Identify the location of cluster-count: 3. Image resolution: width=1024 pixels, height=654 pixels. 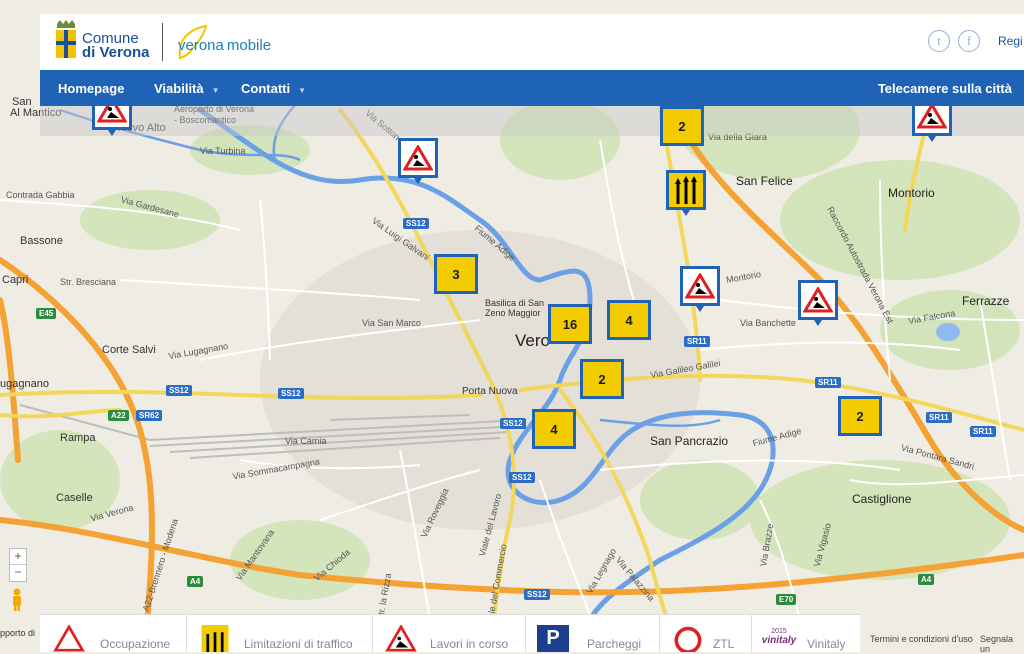
(456, 274).